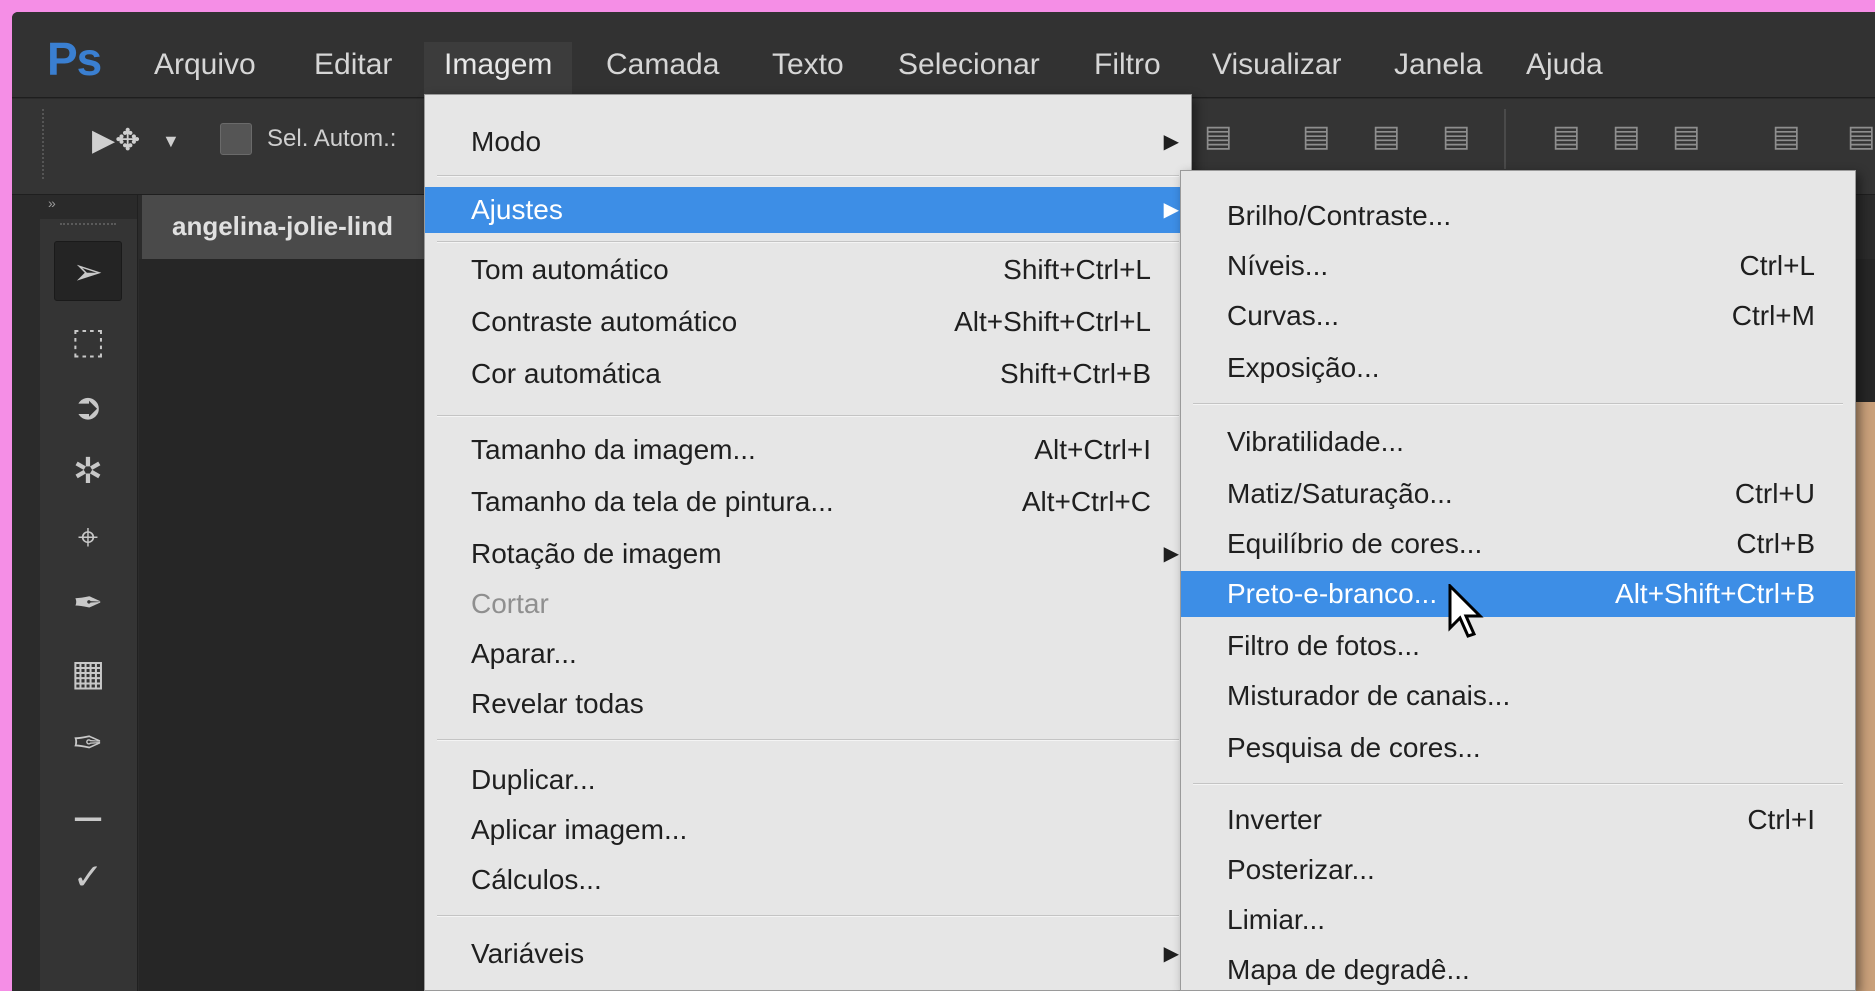 This screenshot has width=1875, height=991. Describe the element at coordinates (236, 139) in the screenshot. I see `auto-select-checkbox` at that location.